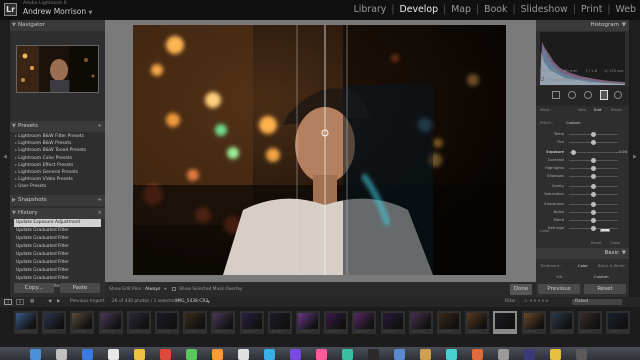  What do you see at coordinates (99, 126) in the screenshot?
I see `add-preset-icon: +` at bounding box center [99, 126].